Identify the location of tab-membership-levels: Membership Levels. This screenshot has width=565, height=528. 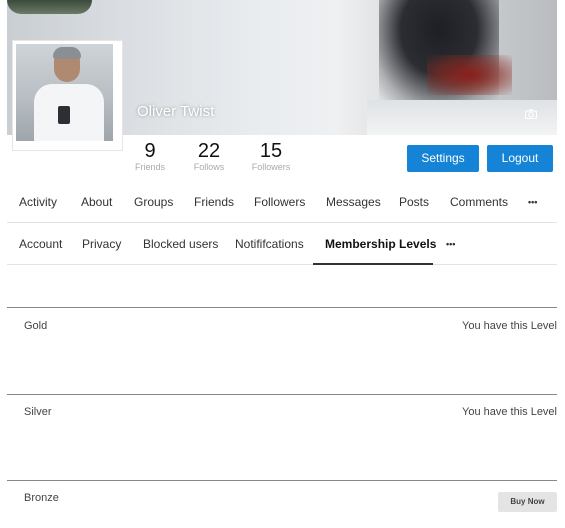
(380, 244).